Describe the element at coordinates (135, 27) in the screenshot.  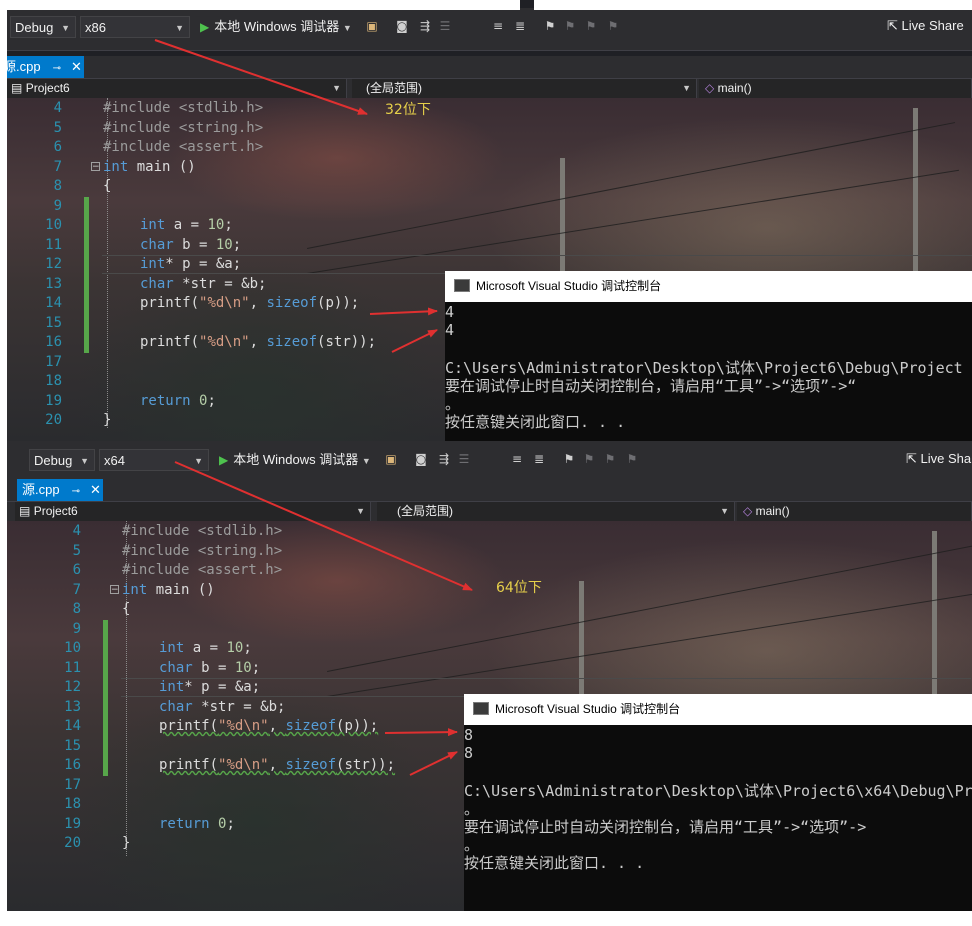
I see `platform-select: x86 ▼` at that location.